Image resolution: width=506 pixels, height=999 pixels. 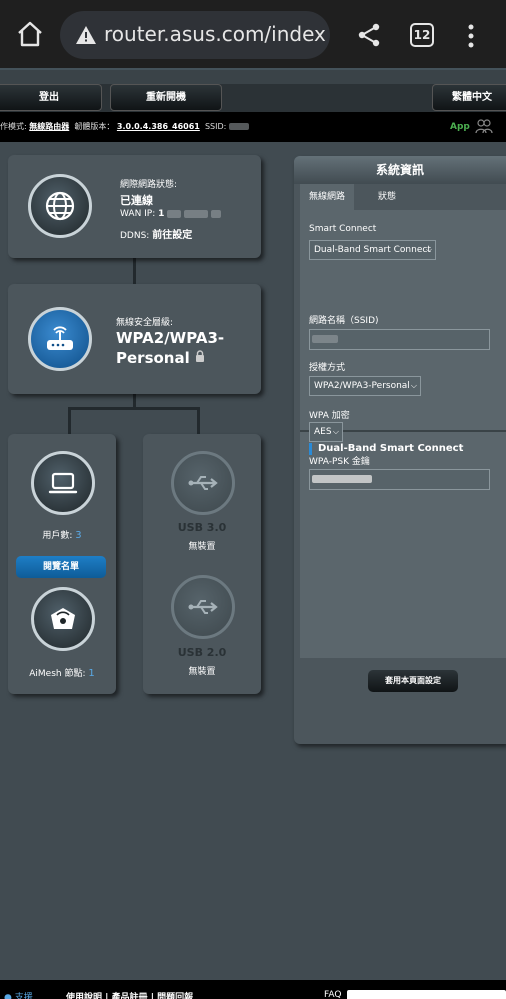 I want to click on router-header: 登出 重新開機 繁體中文, so click(x=253, y=90).